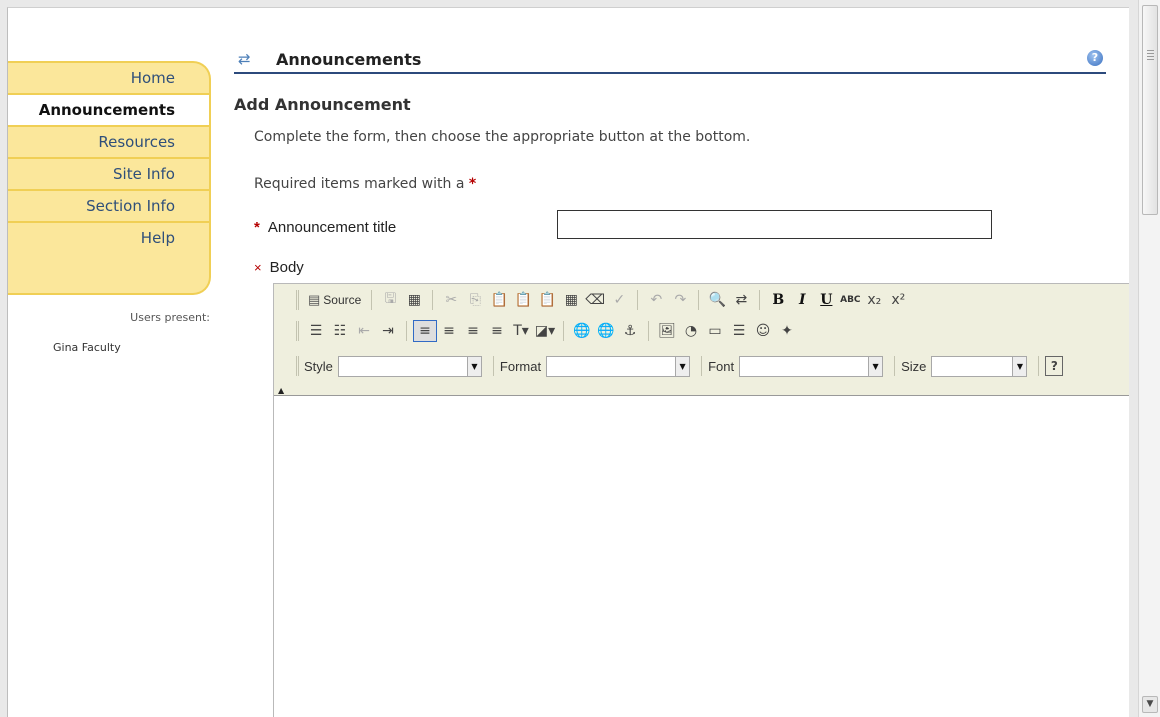 This screenshot has height=717, width=1160. Describe the element at coordinates (1150, 110) in the screenshot. I see `scroll-thumb` at that location.